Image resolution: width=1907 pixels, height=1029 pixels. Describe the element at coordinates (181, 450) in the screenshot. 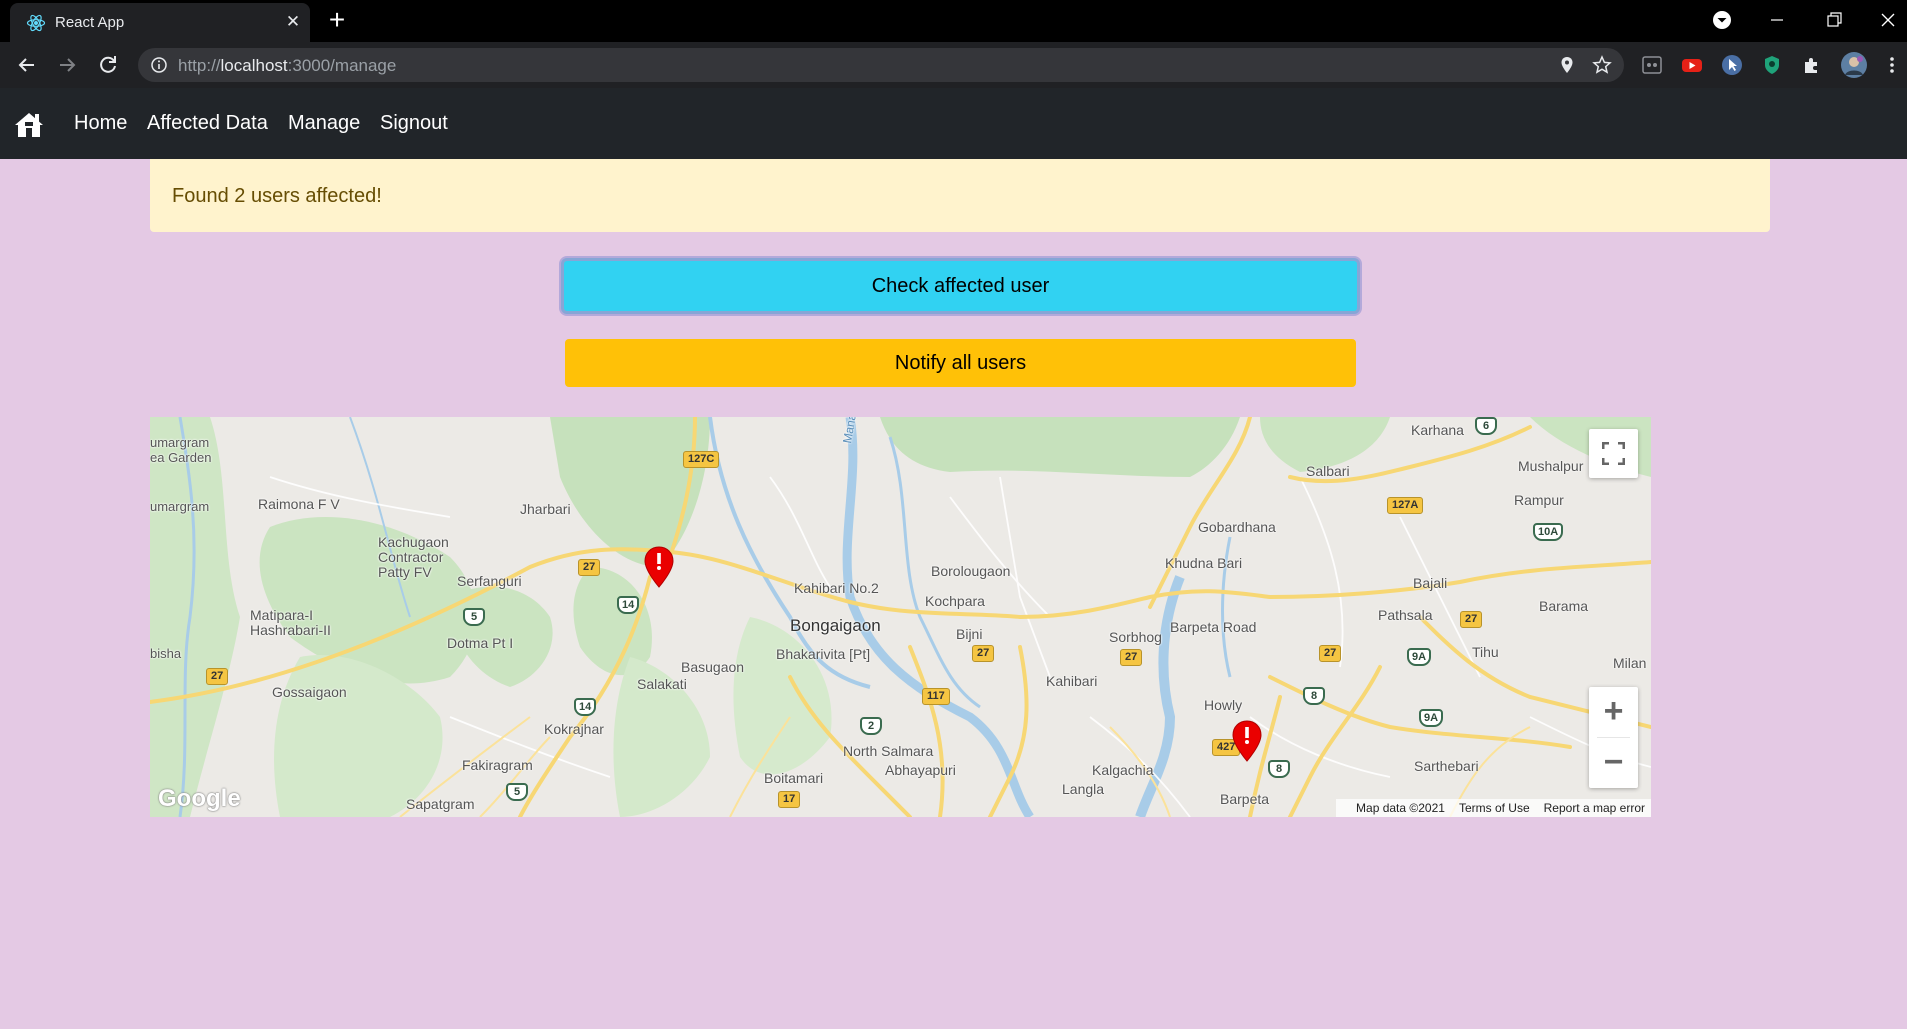

I see `map-label: umargram ea Garden` at that location.